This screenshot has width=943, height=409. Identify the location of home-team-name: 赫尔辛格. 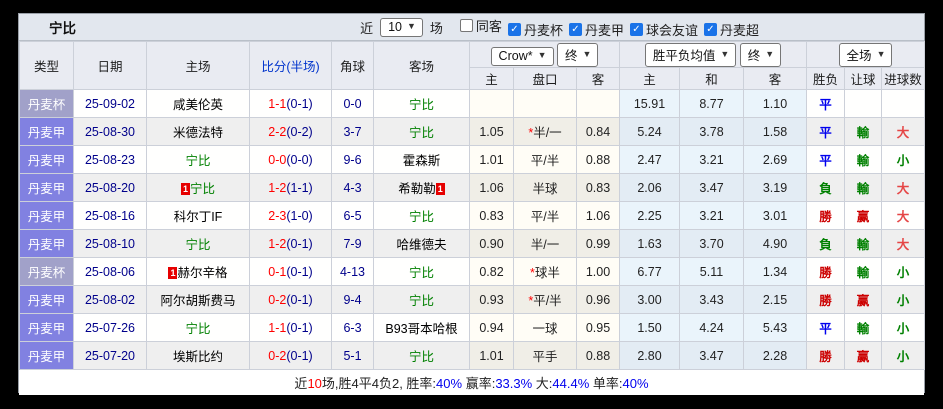
(202, 273).